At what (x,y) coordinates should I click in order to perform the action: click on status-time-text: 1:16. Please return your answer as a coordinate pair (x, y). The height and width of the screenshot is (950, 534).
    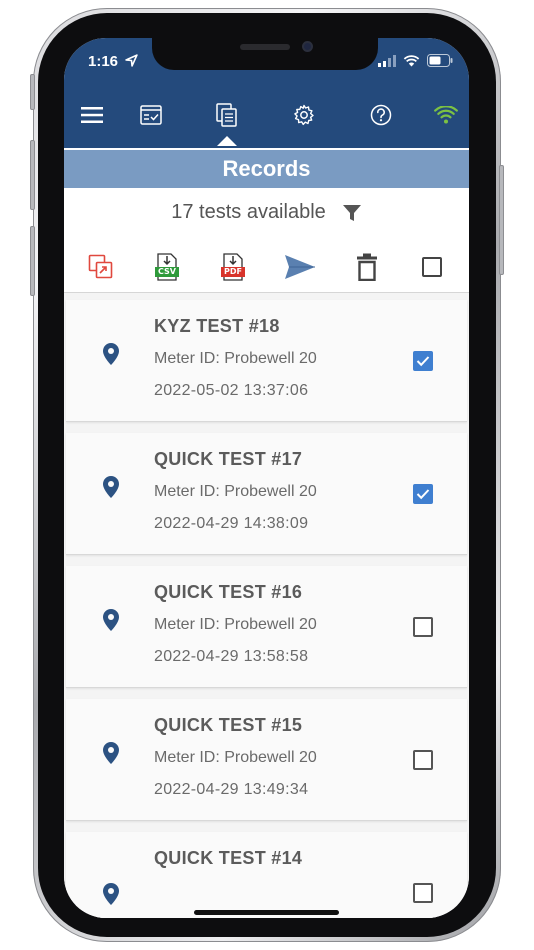
    Looking at the image, I should click on (103, 61).